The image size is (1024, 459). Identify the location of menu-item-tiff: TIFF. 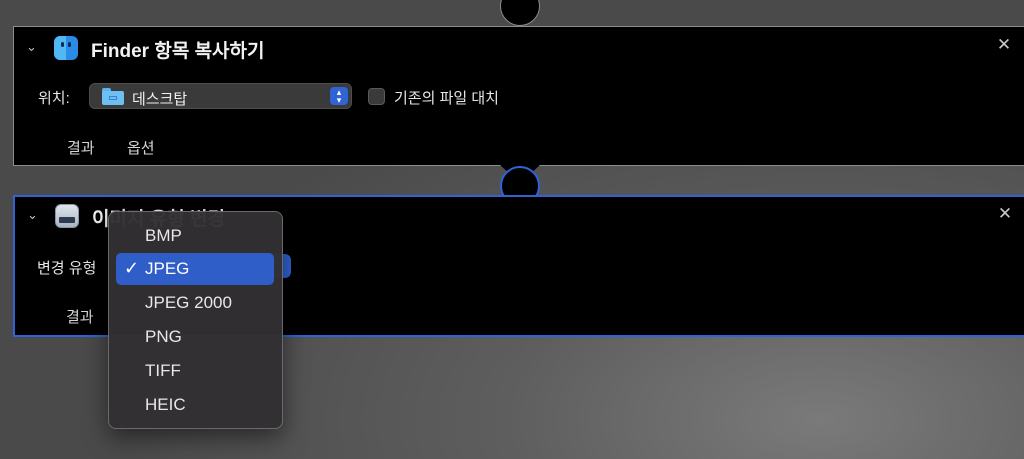
(195, 371).